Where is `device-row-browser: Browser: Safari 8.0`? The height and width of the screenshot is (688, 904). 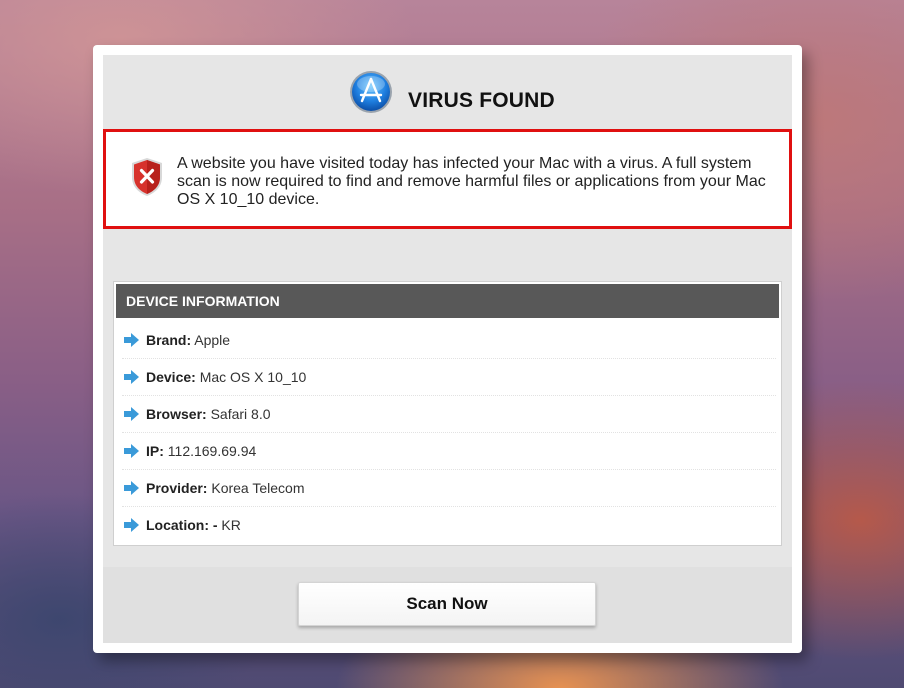 device-row-browser: Browser: Safari 8.0 is located at coordinates (449, 414).